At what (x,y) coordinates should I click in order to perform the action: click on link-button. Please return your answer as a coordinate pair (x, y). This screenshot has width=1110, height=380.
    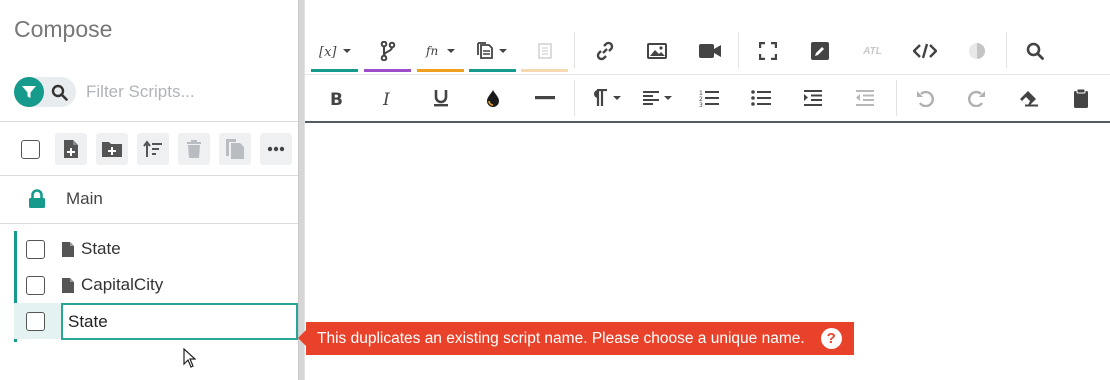
    Looking at the image, I should click on (604, 51).